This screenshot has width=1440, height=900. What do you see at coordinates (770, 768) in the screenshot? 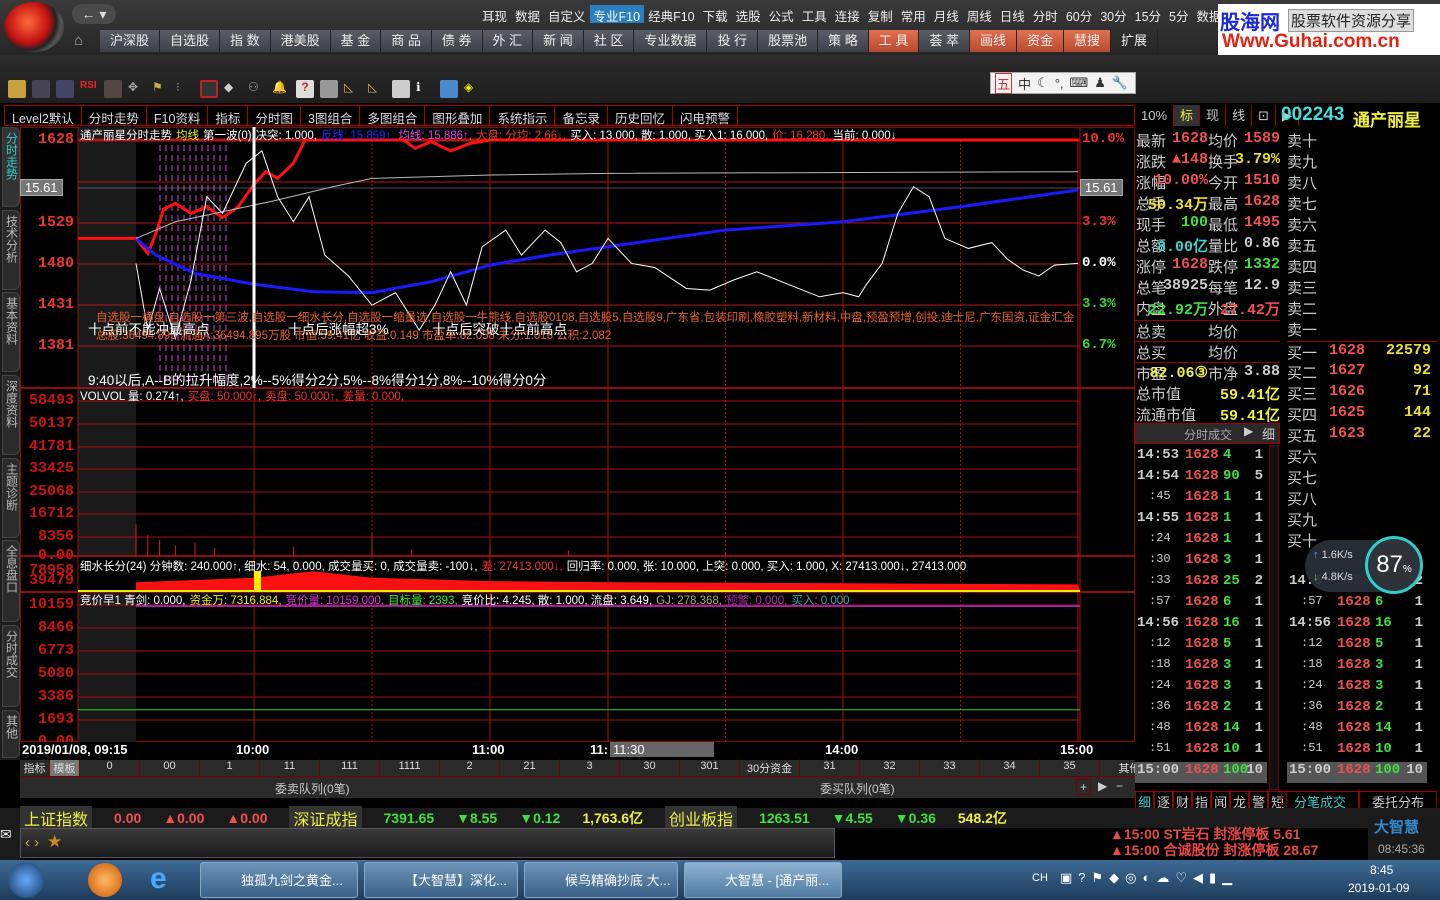
I see `indicator-tab: 30分资金` at bounding box center [770, 768].